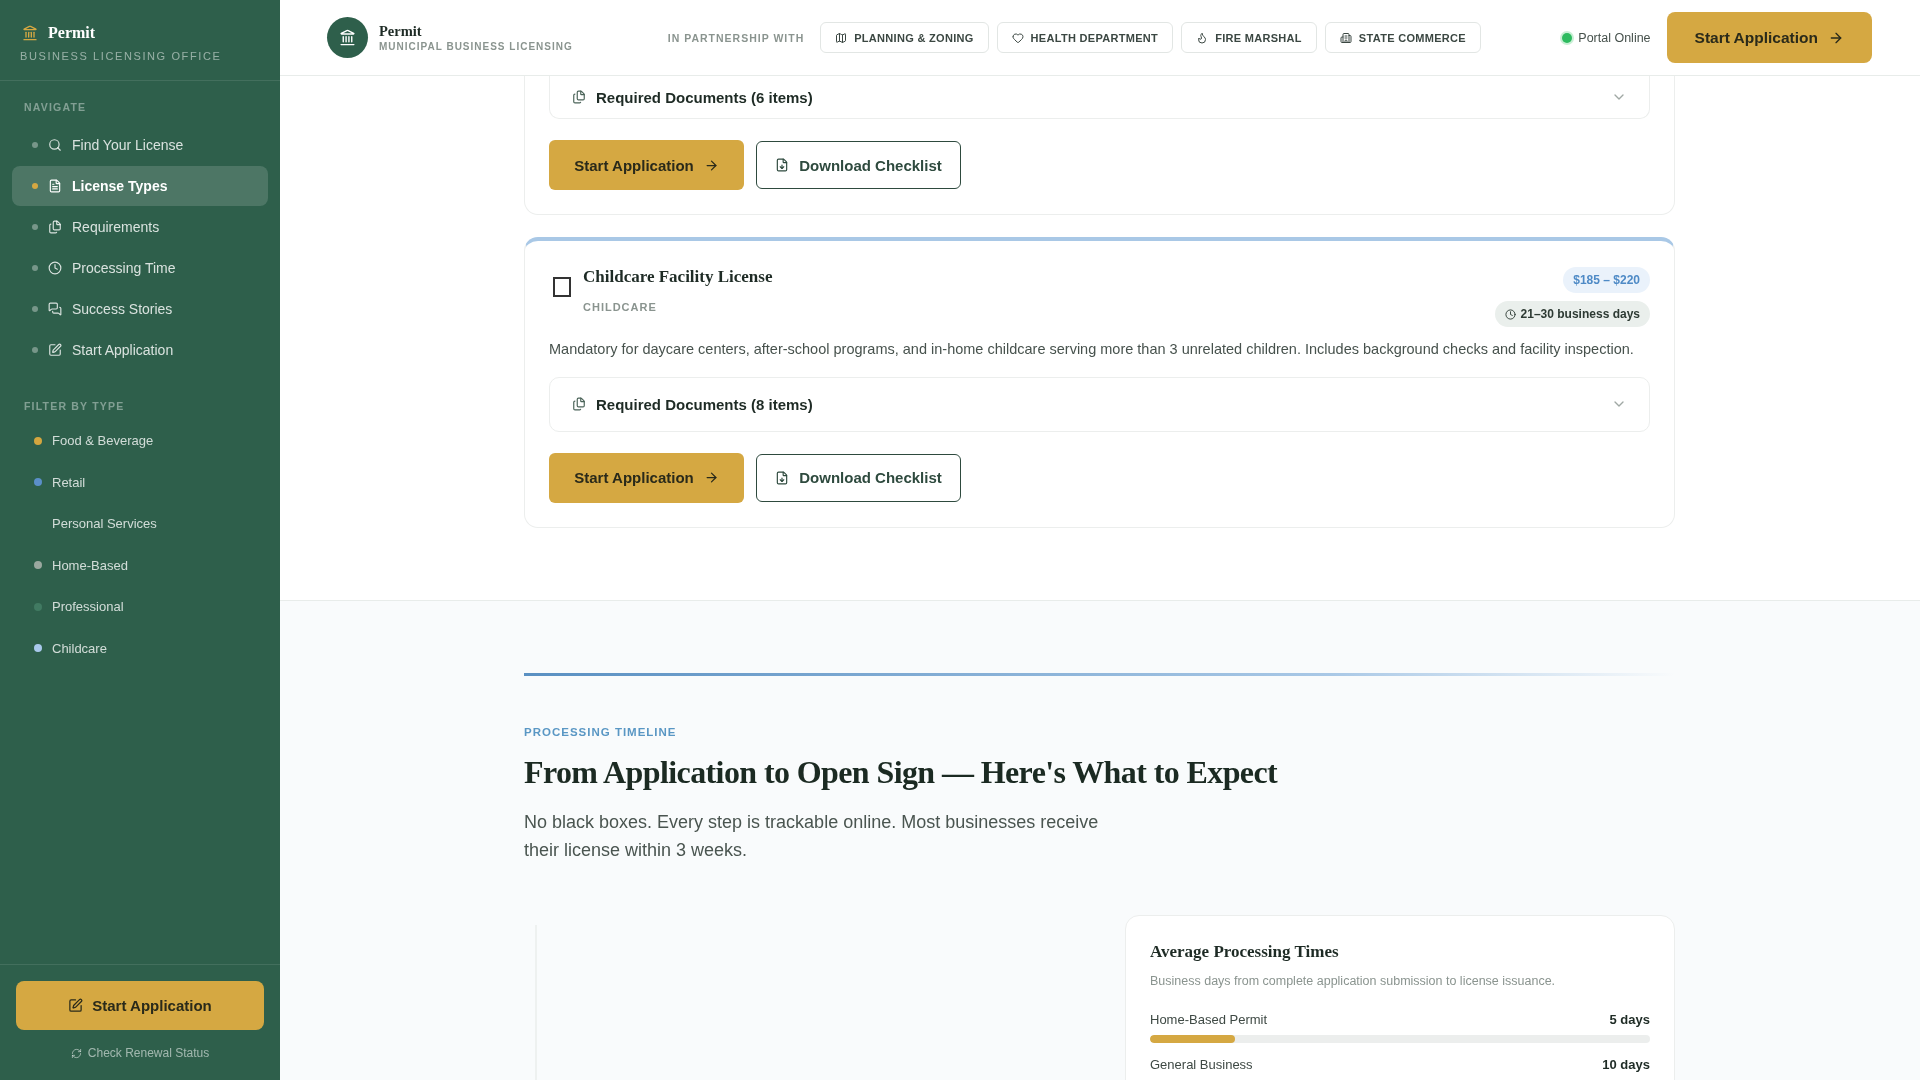 This screenshot has width=1920, height=1080. What do you see at coordinates (1085, 37) in the screenshot?
I see `partner-chip: HEALTH DEPARTMENT` at bounding box center [1085, 37].